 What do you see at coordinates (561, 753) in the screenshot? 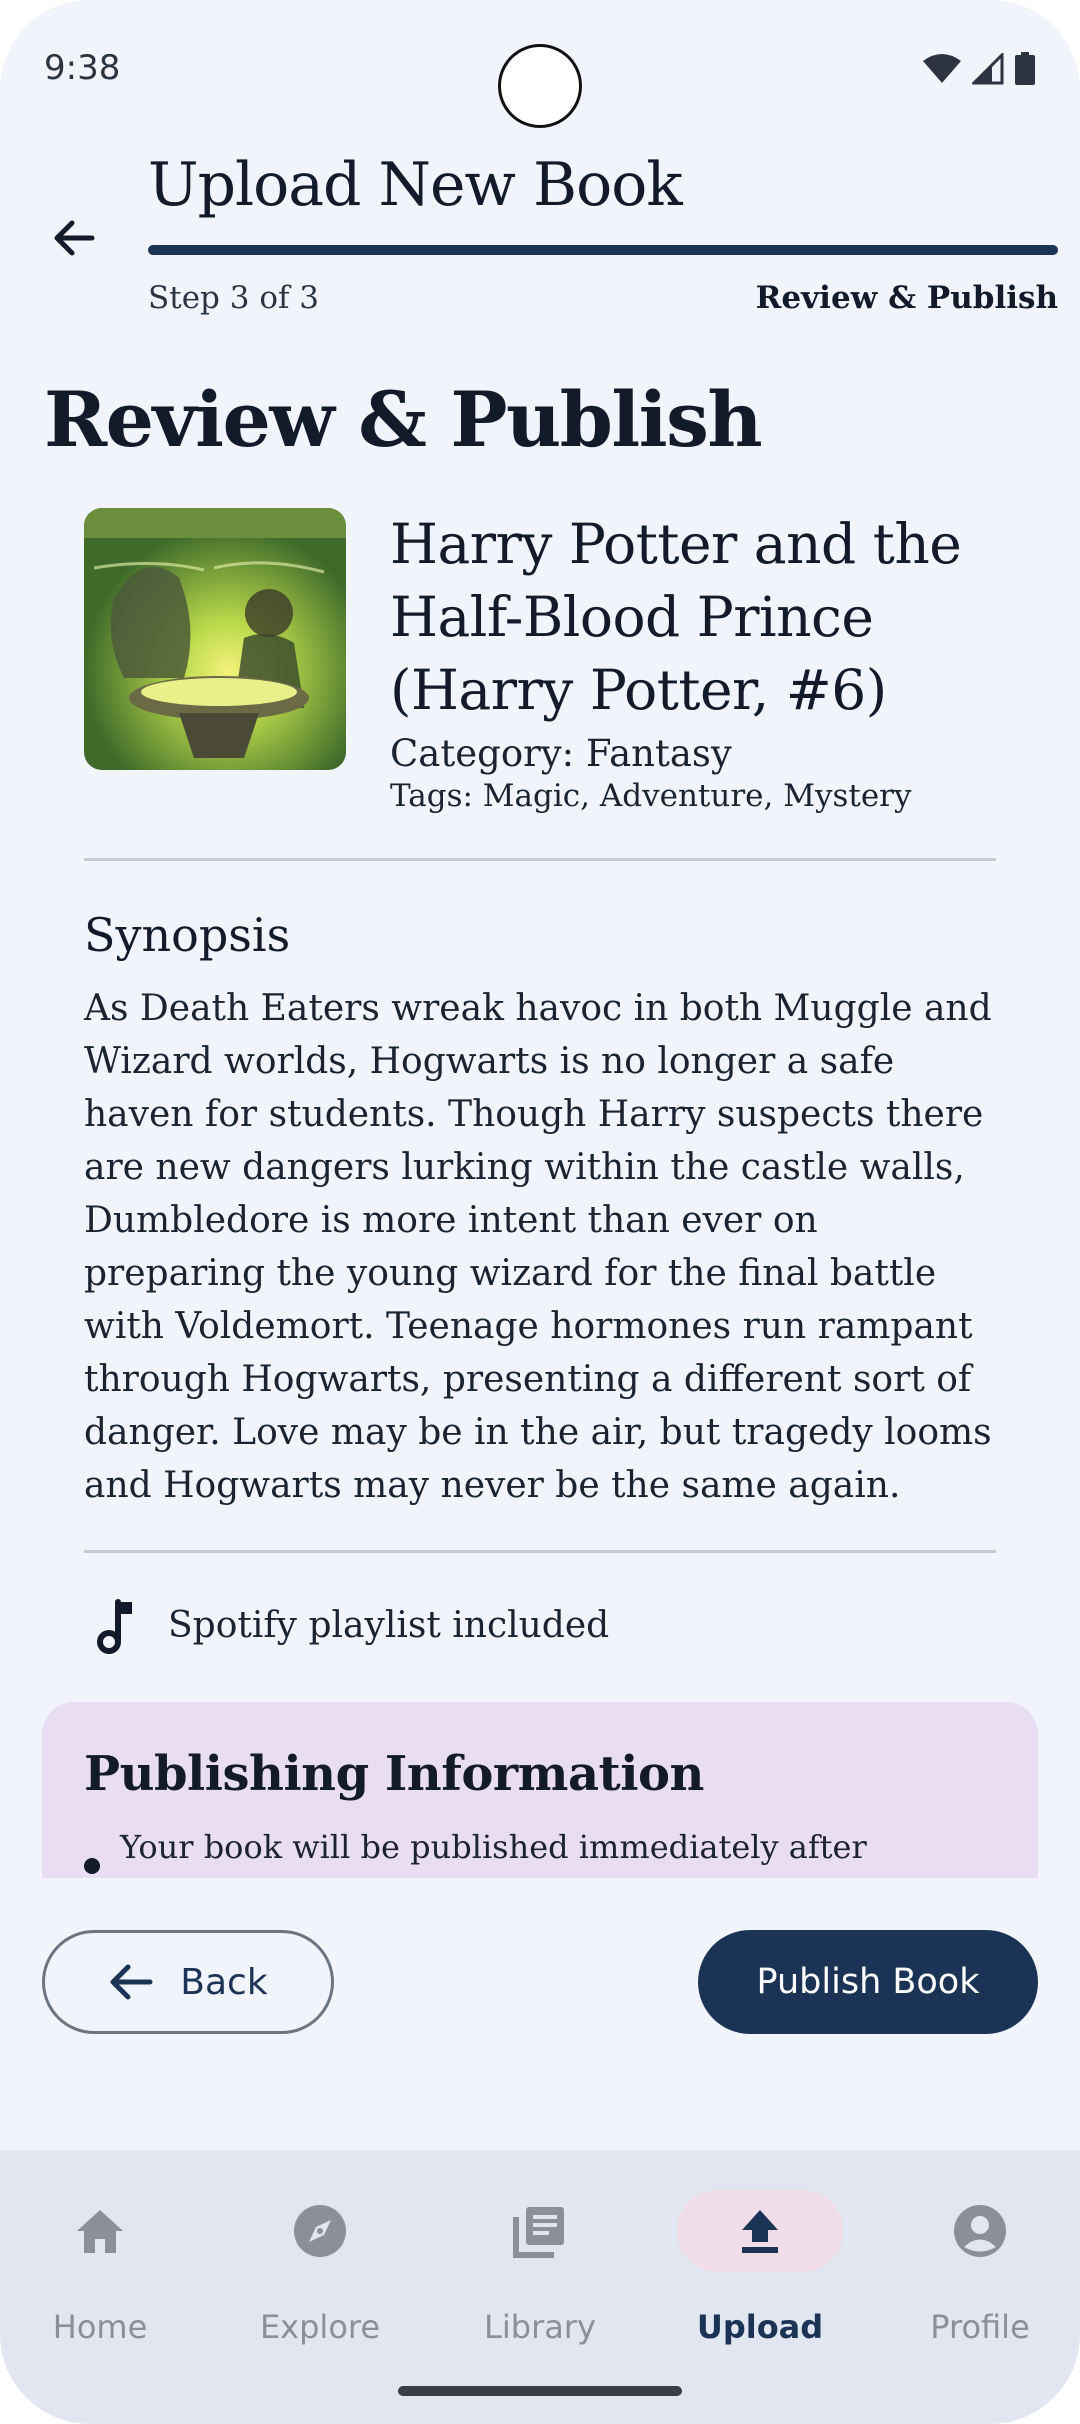
I see `book-category: Category: Fantasy` at bounding box center [561, 753].